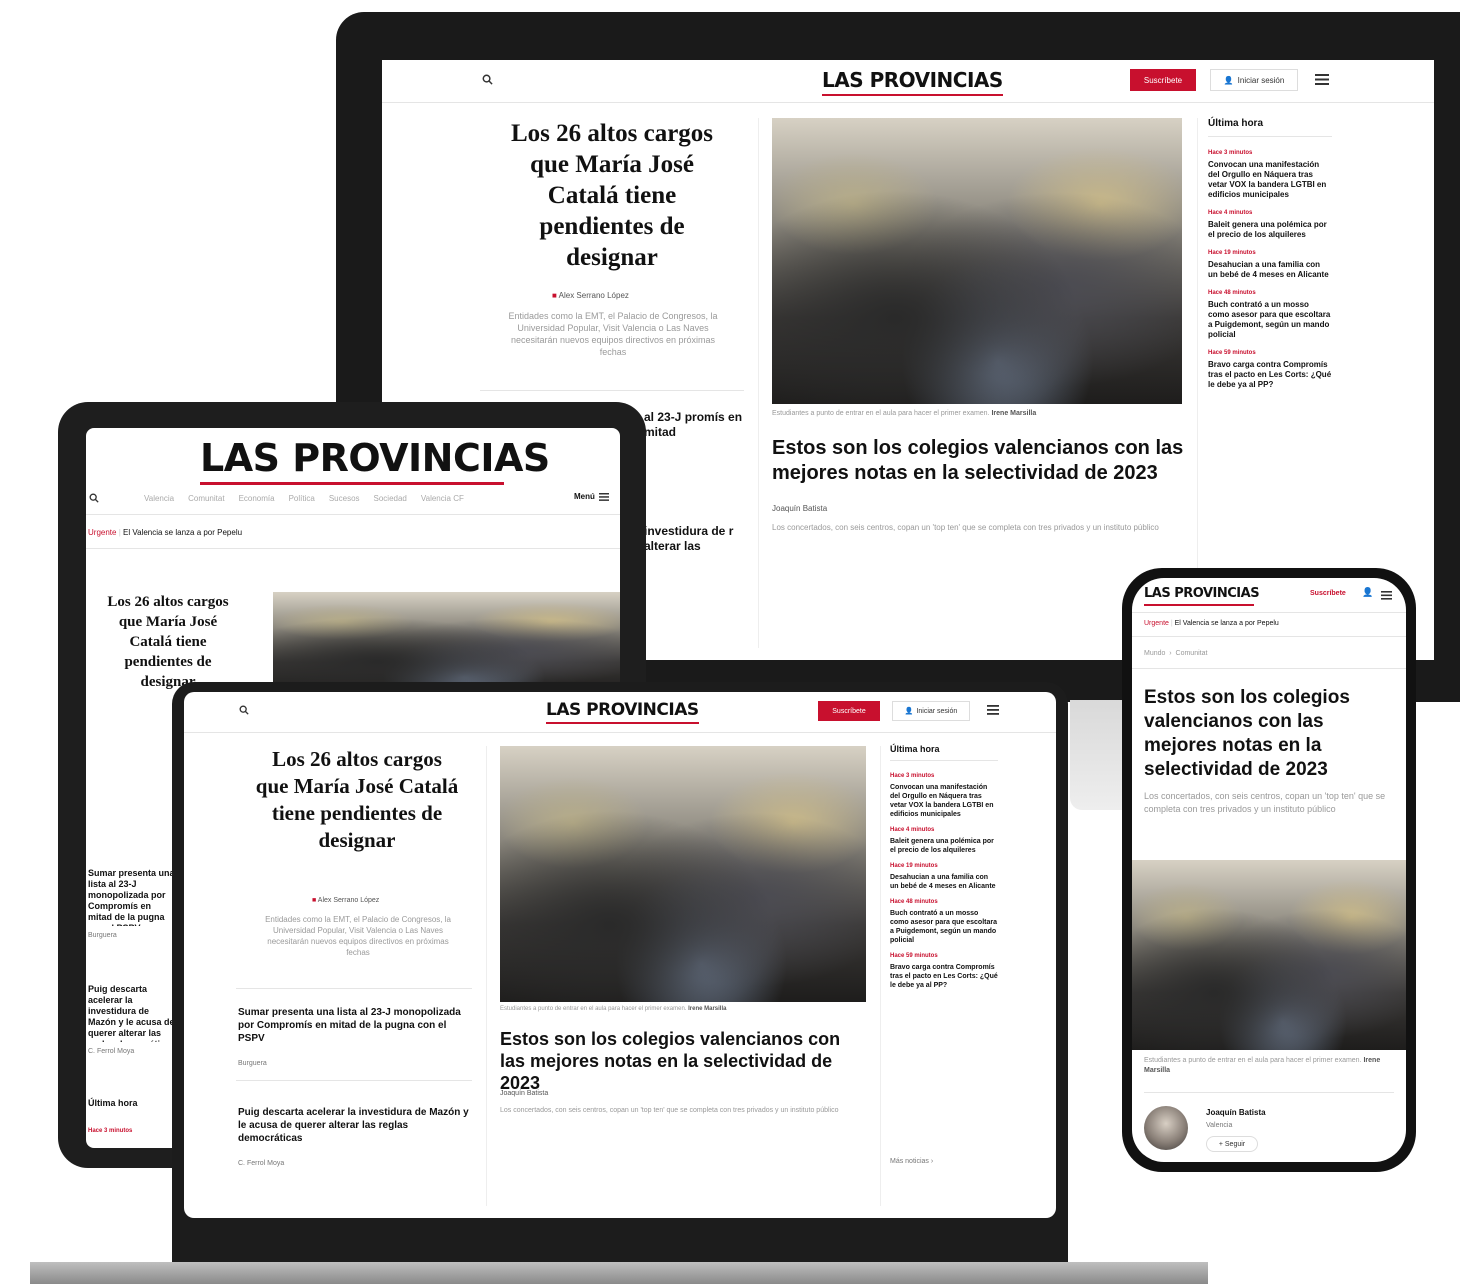 This screenshot has height=1284, width=1460. Describe the element at coordinates (908, 102) in the screenshot. I see `header-divider` at that location.